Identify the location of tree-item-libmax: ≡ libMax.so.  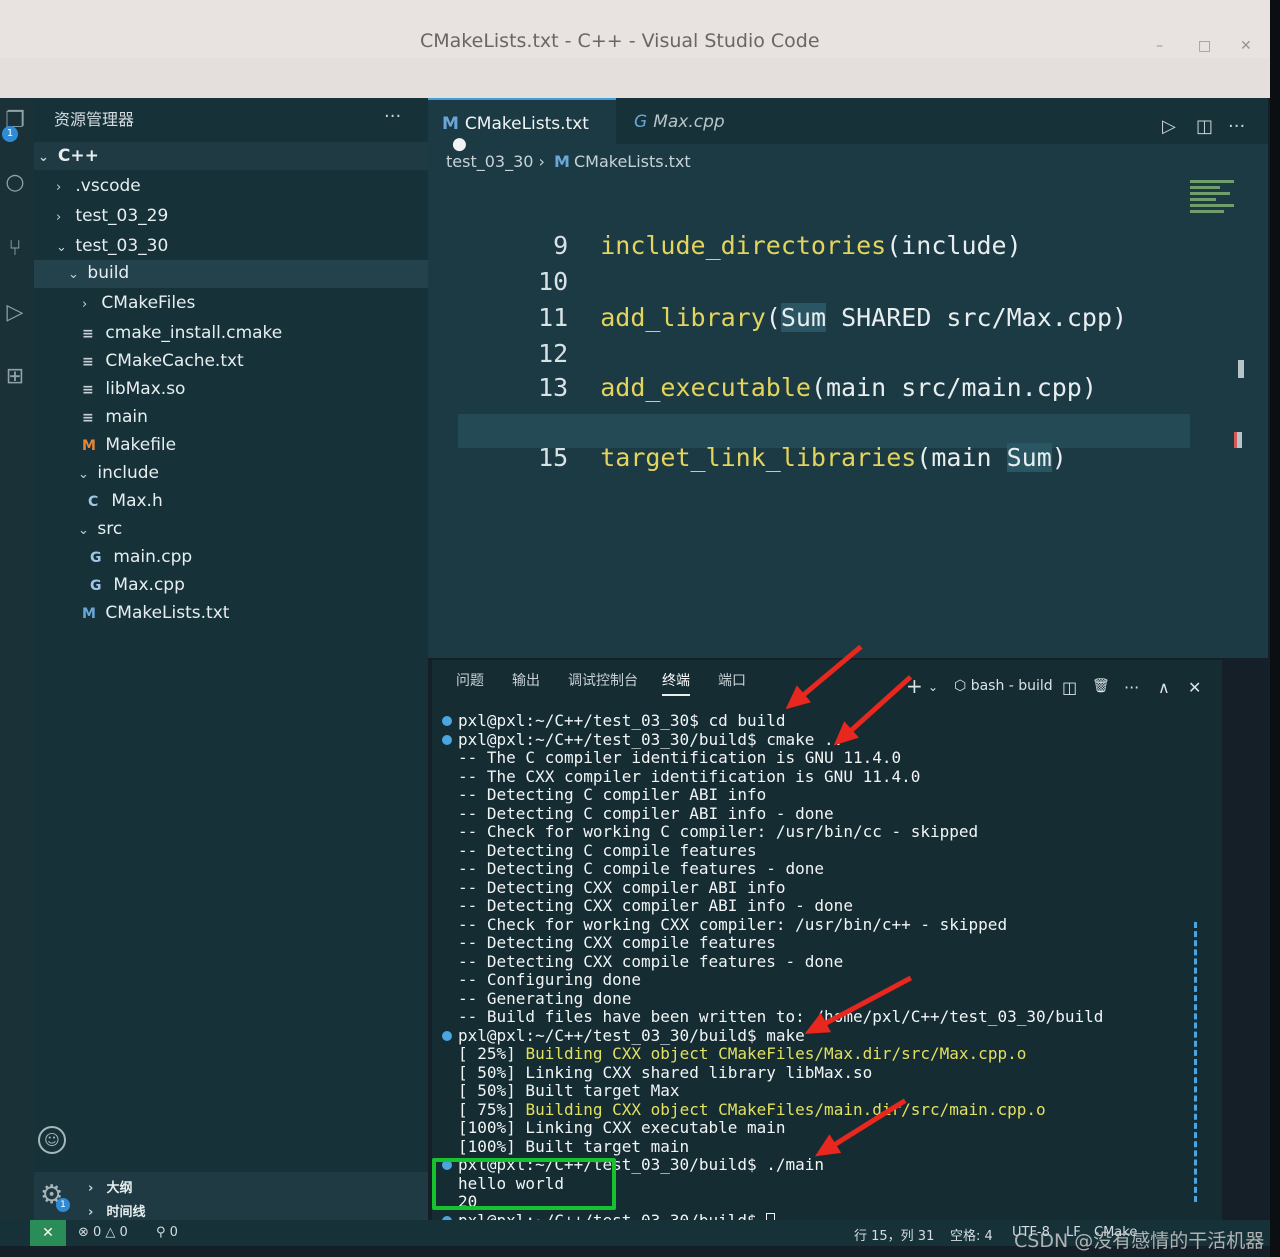
(231, 390).